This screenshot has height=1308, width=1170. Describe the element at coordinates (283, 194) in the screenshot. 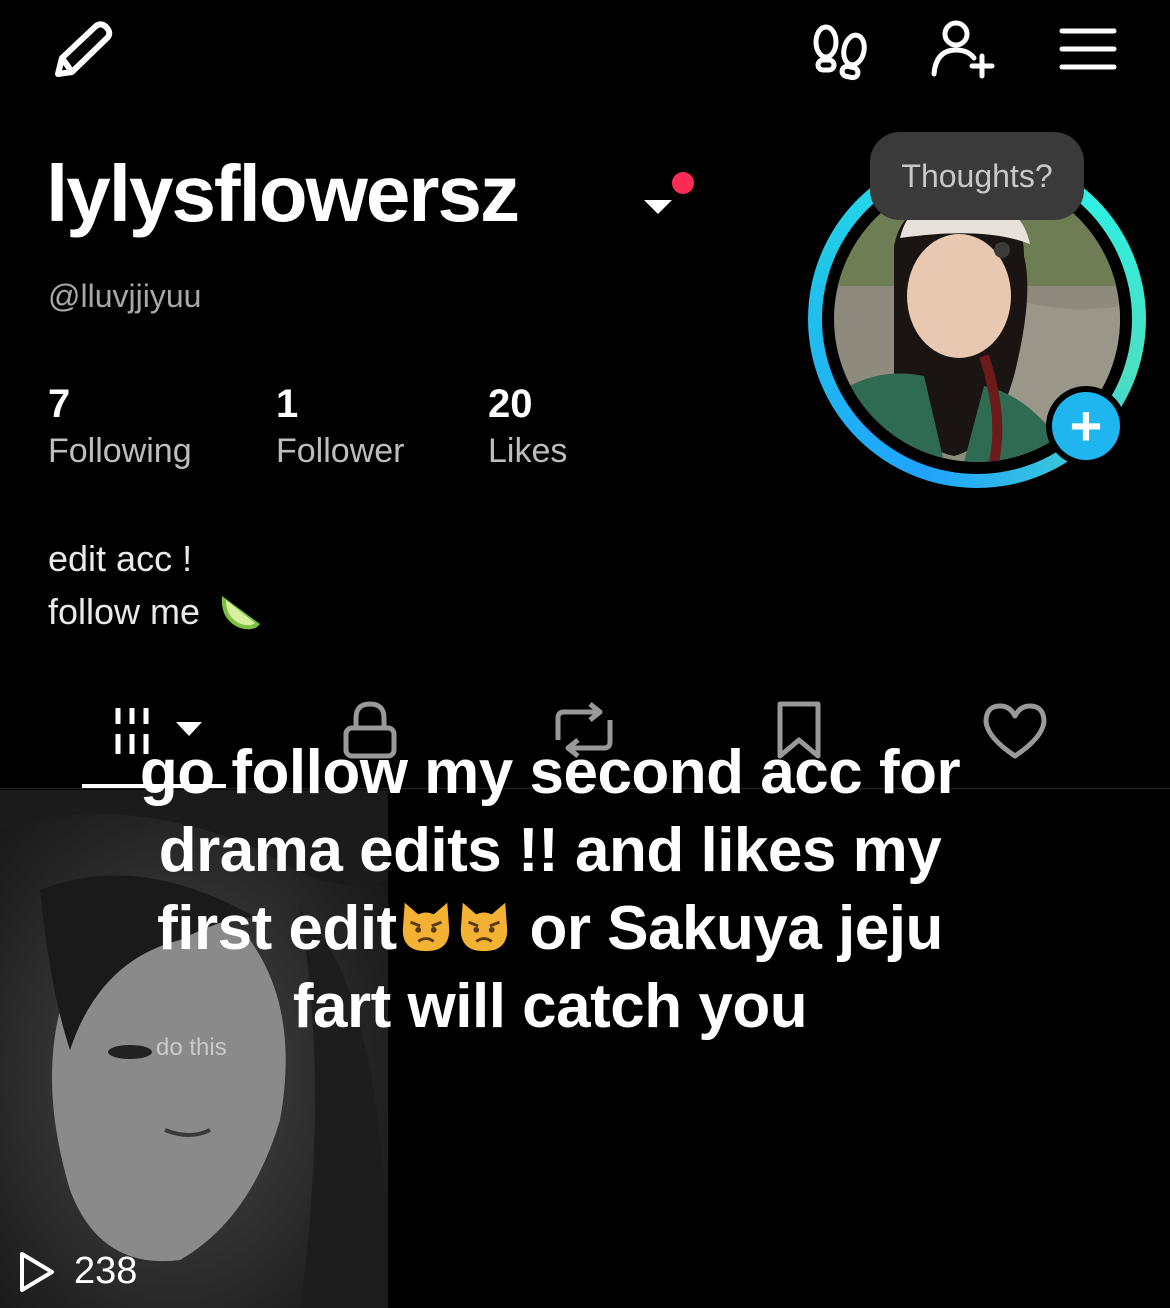

I see `display-name: lylysflowersz` at that location.